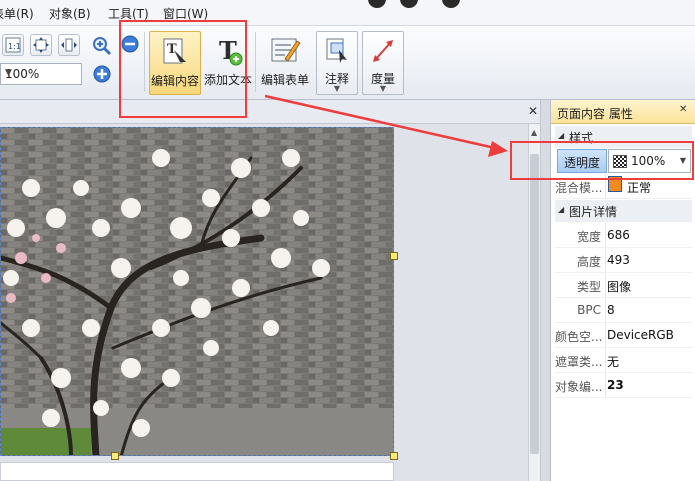 This screenshot has height=481, width=695. I want to click on measure-icon, so click(383, 51).